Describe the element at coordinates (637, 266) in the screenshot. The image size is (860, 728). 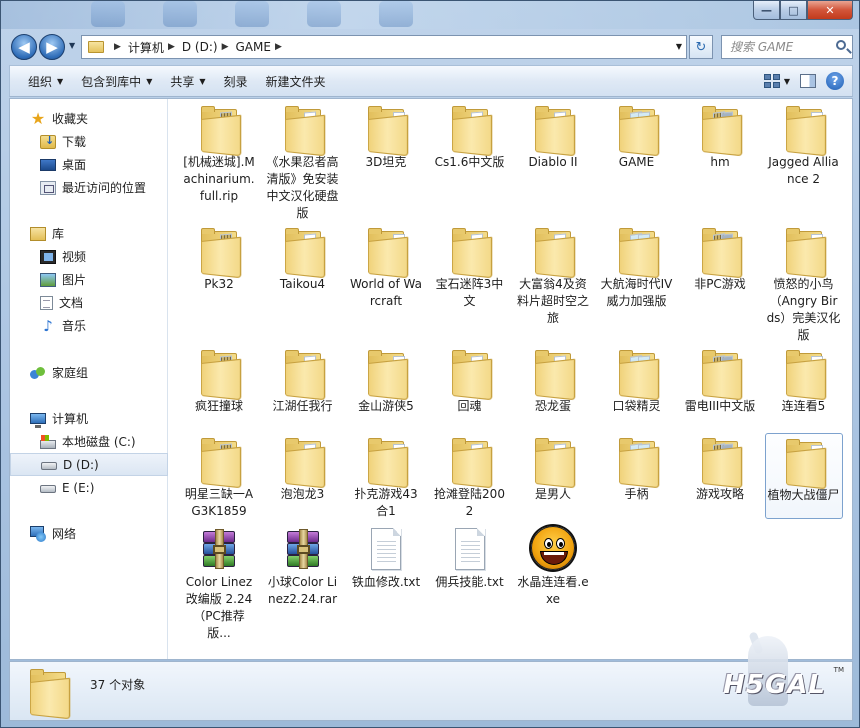
I see `file-item: 大航海时代IV威力加强版` at that location.